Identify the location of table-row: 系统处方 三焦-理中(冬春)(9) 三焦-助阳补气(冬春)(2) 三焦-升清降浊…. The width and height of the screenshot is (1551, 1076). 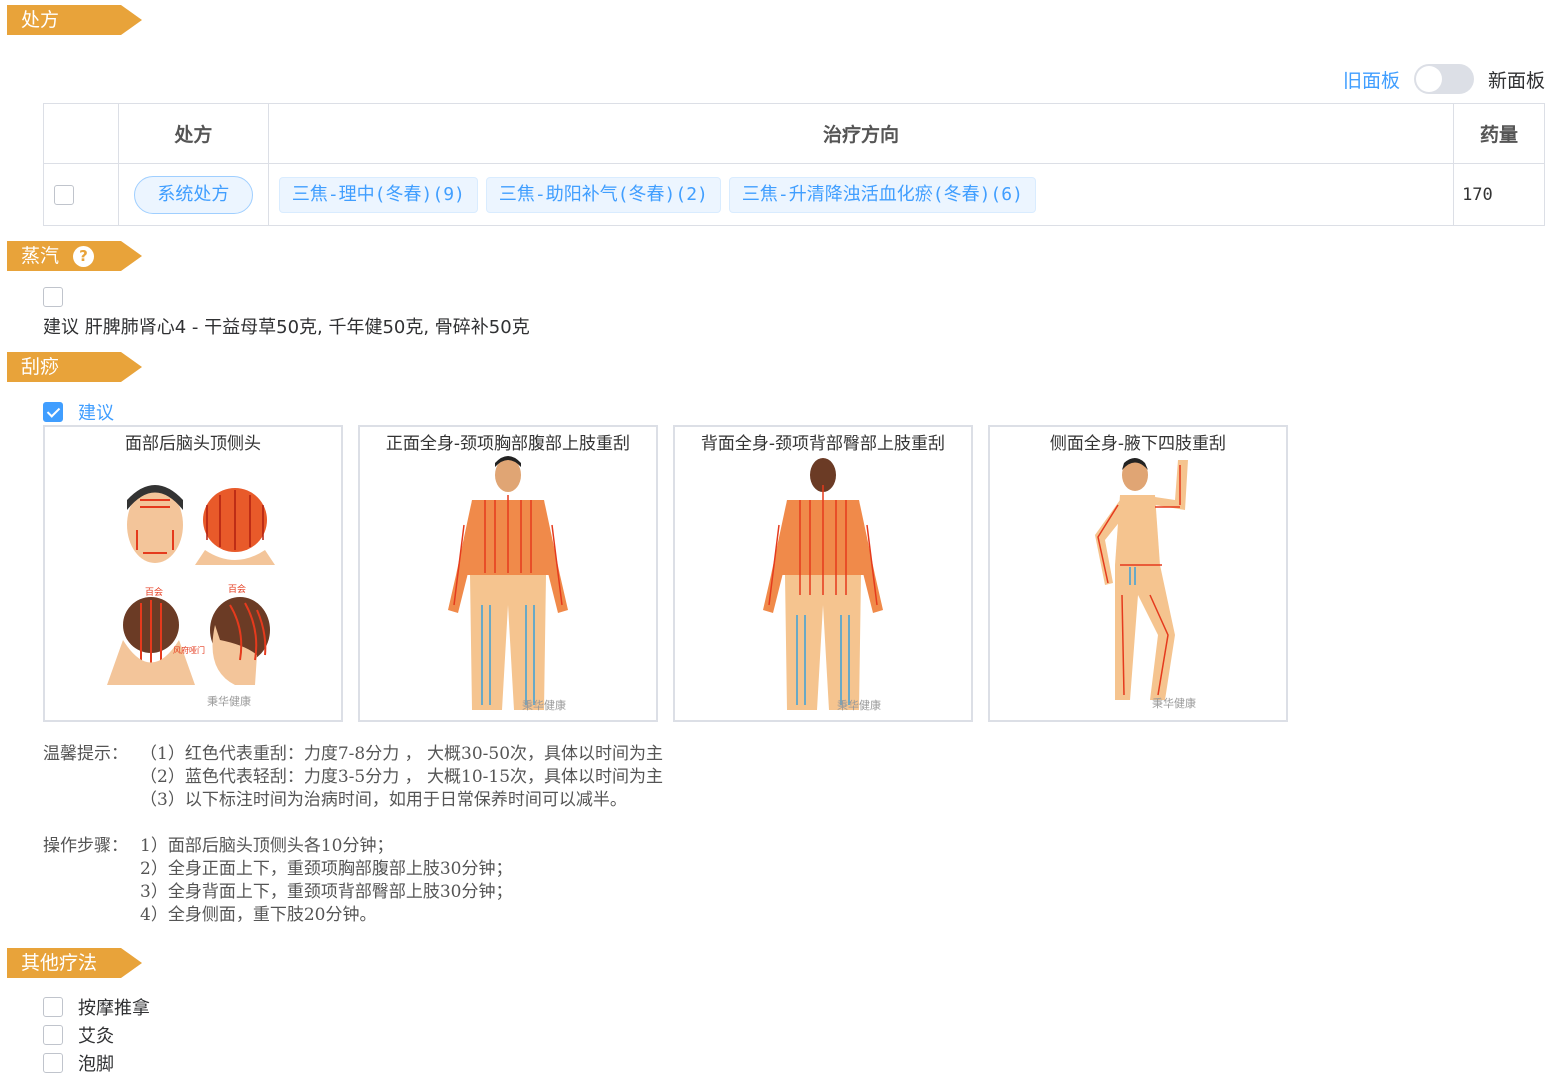
(794, 194).